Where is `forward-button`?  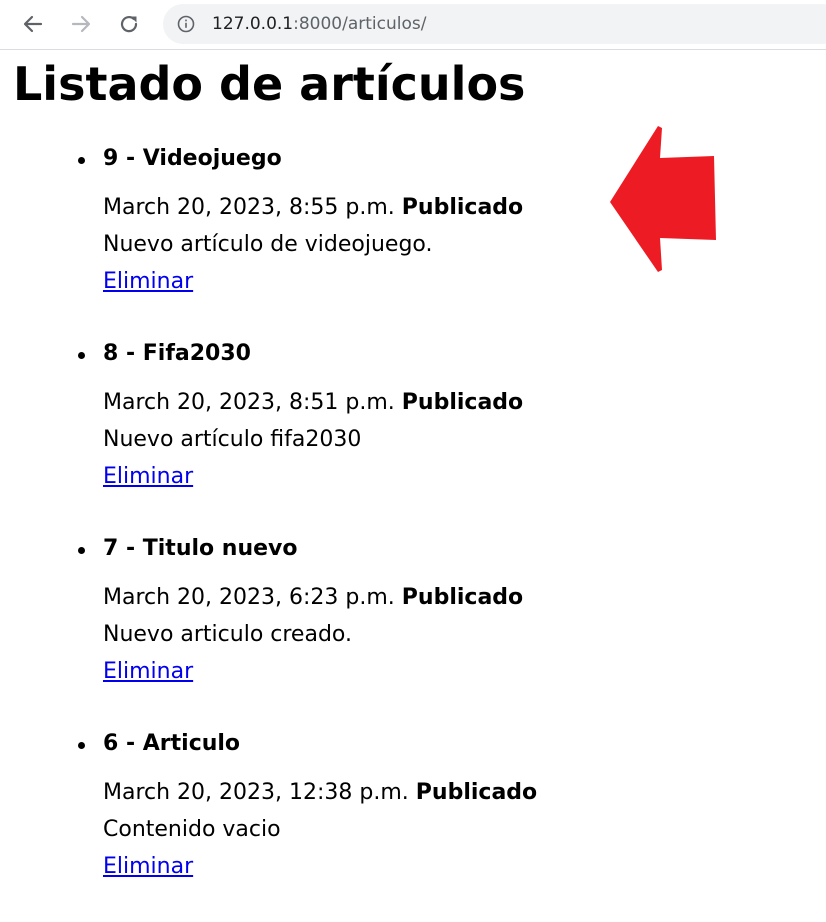
forward-button is located at coordinates (81, 24).